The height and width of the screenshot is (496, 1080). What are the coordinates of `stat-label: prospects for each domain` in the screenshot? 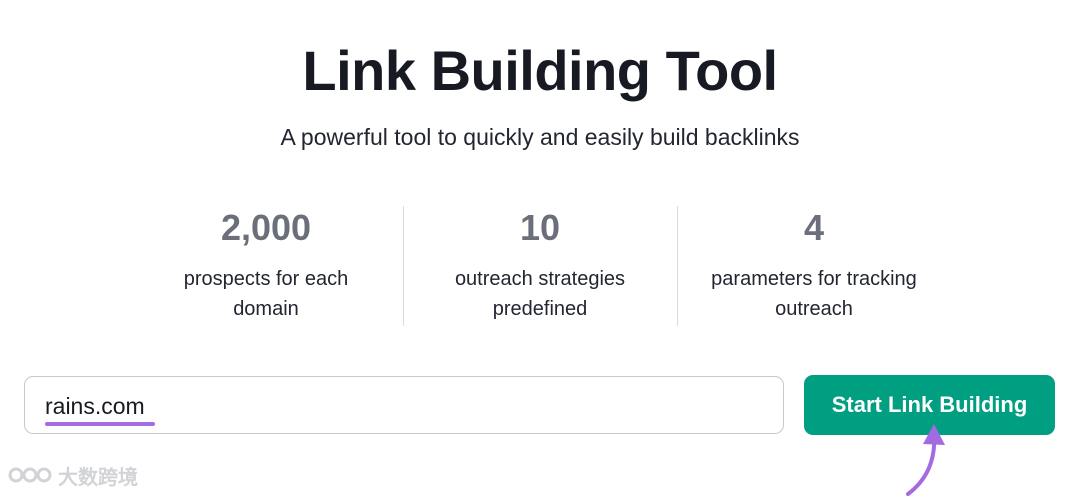 It's located at (266, 294).